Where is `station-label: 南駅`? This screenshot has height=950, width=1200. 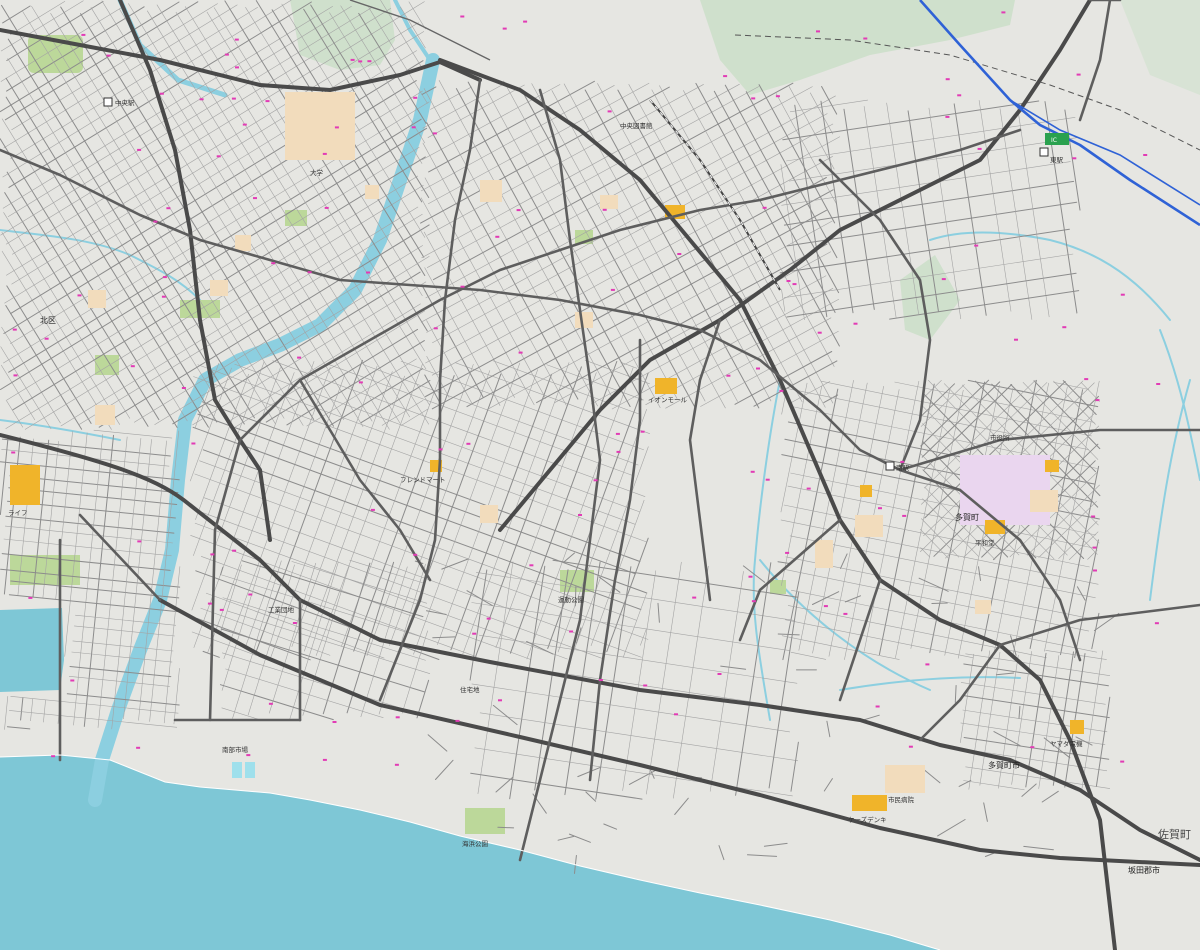 station-label: 南駅 is located at coordinates (903, 467).